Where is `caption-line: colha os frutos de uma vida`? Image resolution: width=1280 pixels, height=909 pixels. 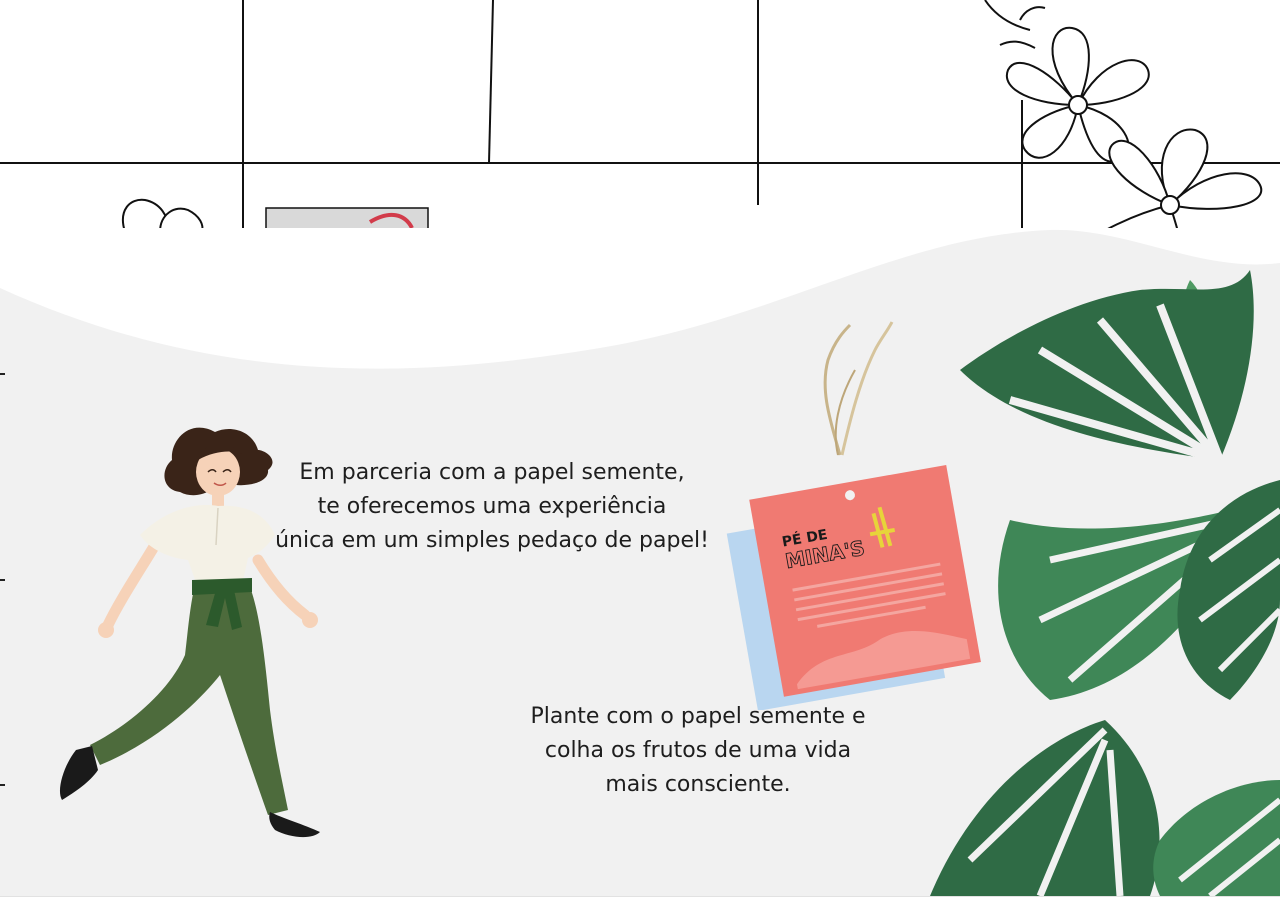
caption-line: colha os frutos de uma vida is located at coordinates (698, 750).